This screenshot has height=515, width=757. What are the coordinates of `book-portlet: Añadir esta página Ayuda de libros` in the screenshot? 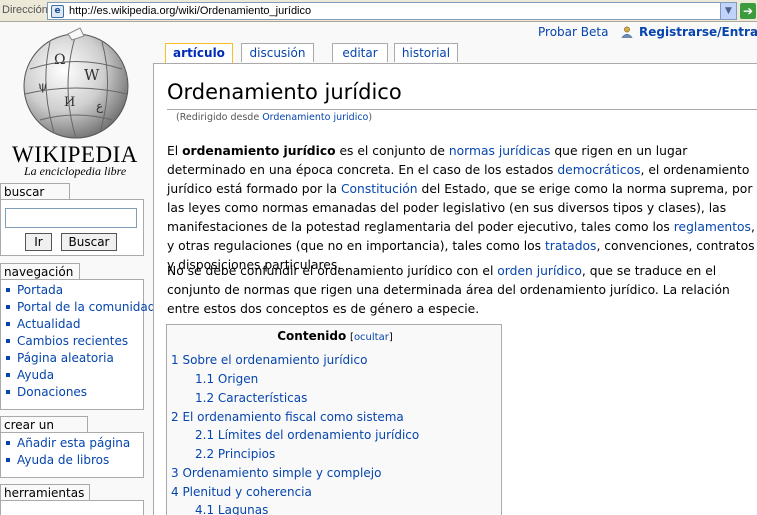 It's located at (72, 455).